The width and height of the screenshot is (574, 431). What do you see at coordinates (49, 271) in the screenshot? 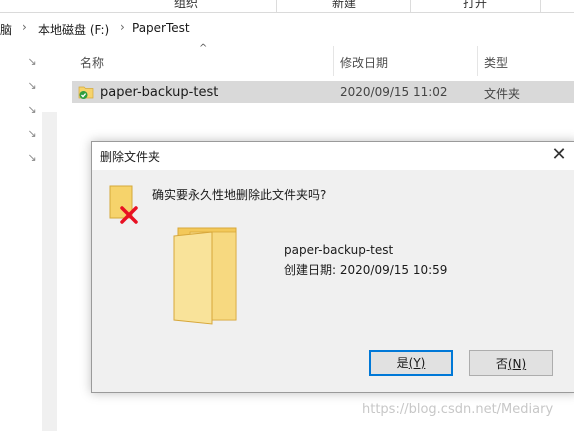
I see `nav-scrollbar` at bounding box center [49, 271].